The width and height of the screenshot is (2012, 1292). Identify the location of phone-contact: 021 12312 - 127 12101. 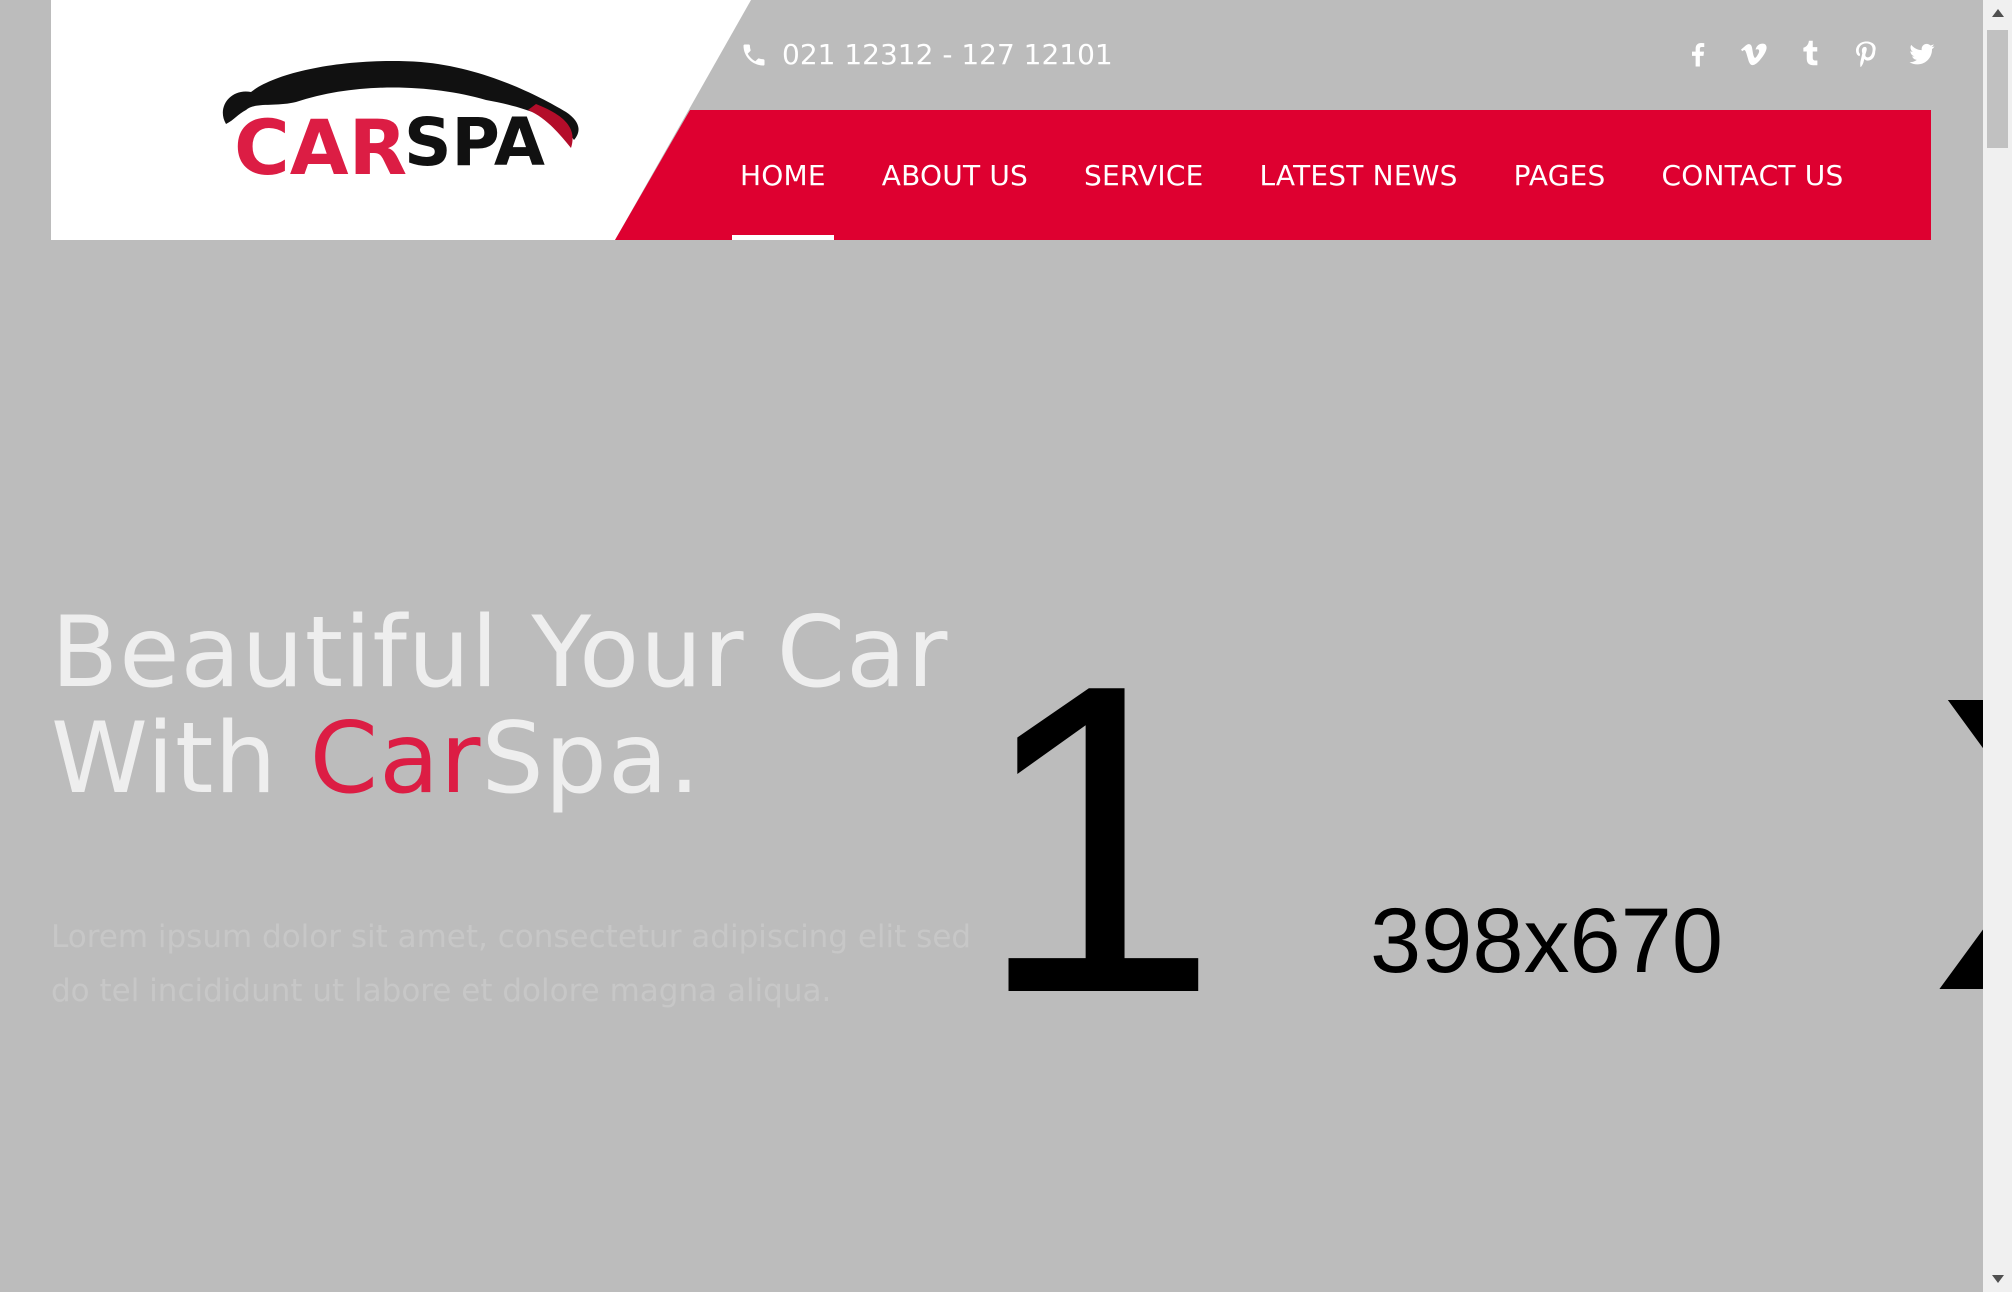
(926, 54).